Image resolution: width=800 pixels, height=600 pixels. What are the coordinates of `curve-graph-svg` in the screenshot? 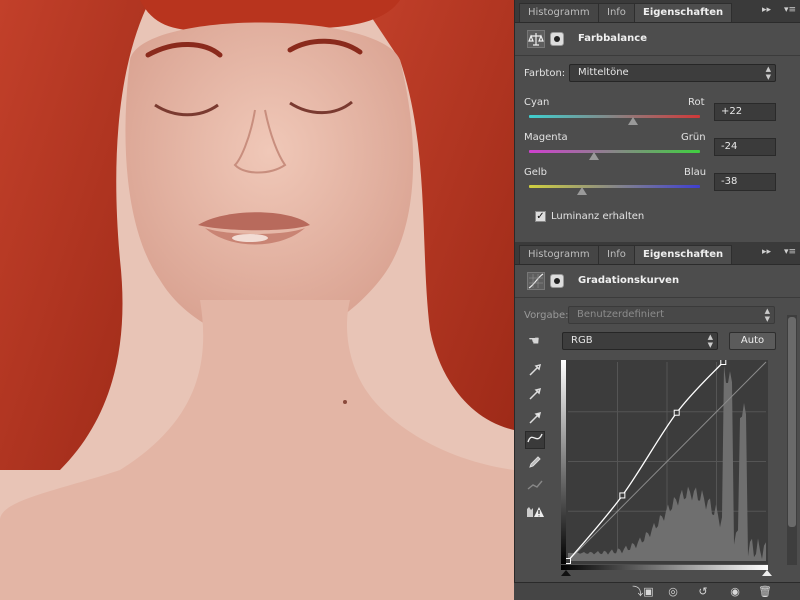 It's located at (664, 462).